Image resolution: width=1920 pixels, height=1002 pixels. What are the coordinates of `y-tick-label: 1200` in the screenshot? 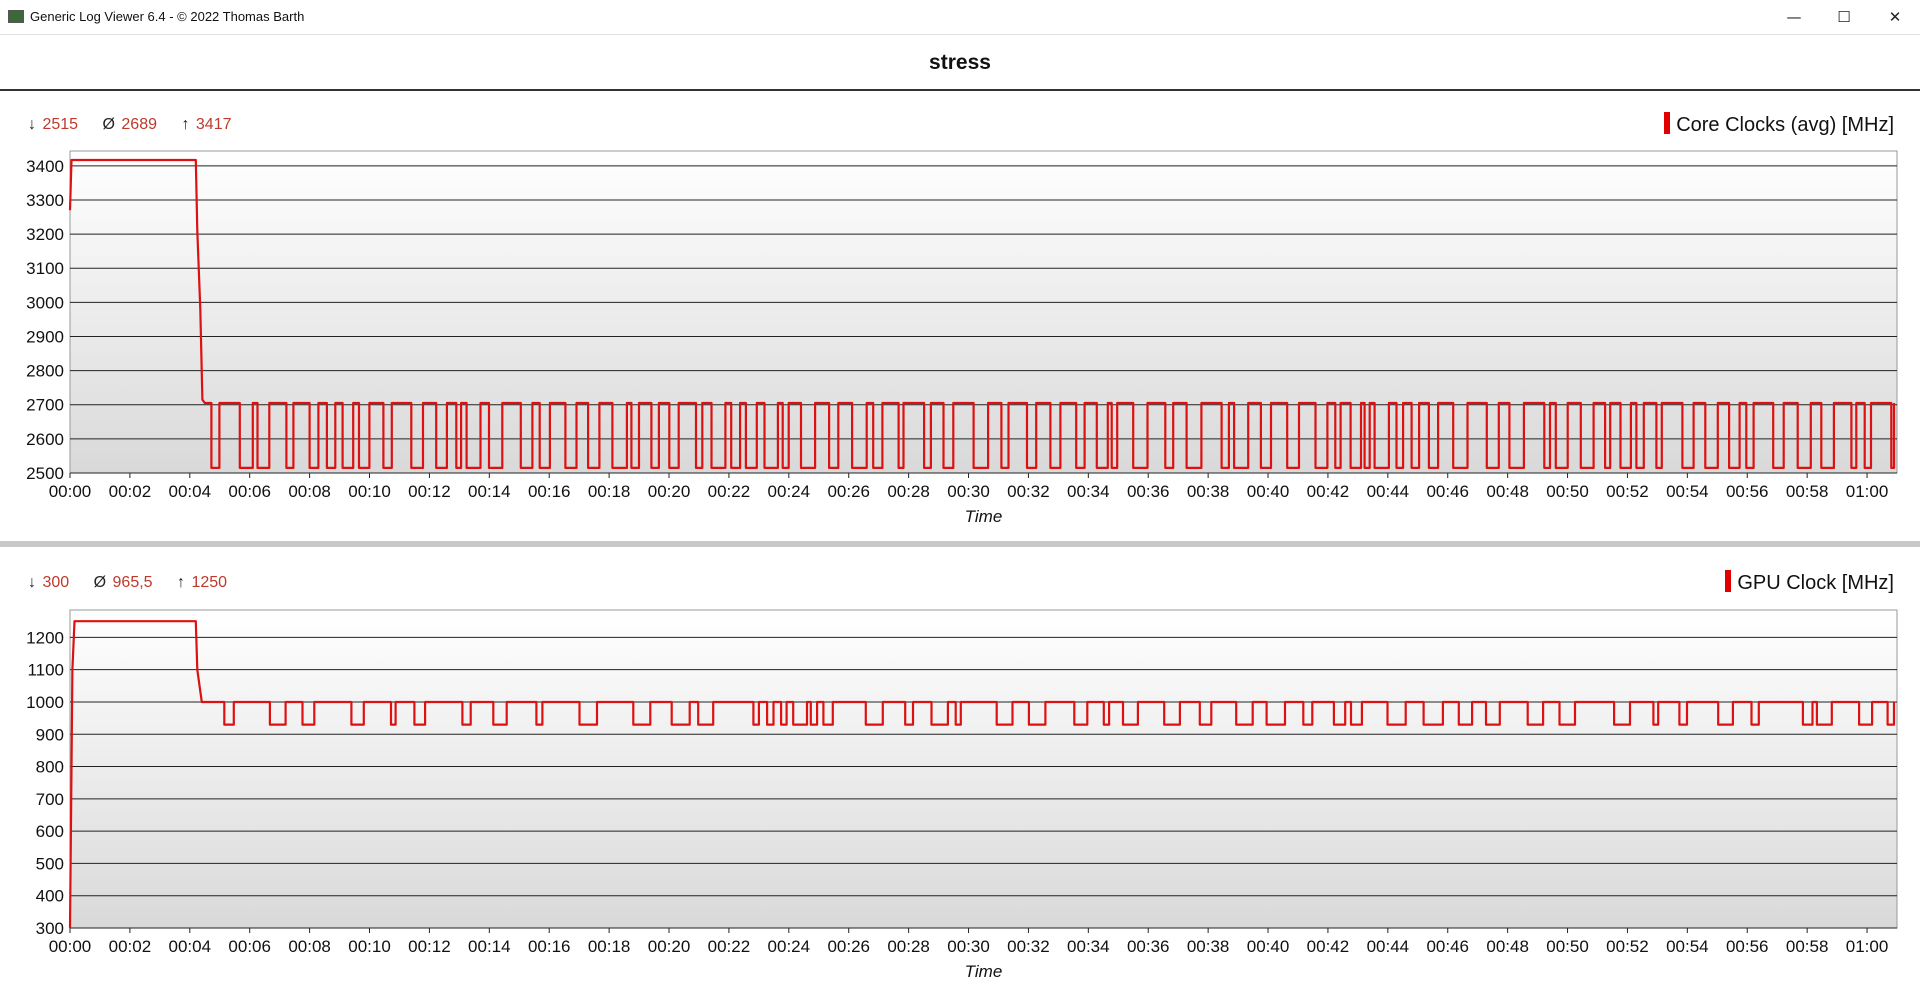 It's located at (45, 637).